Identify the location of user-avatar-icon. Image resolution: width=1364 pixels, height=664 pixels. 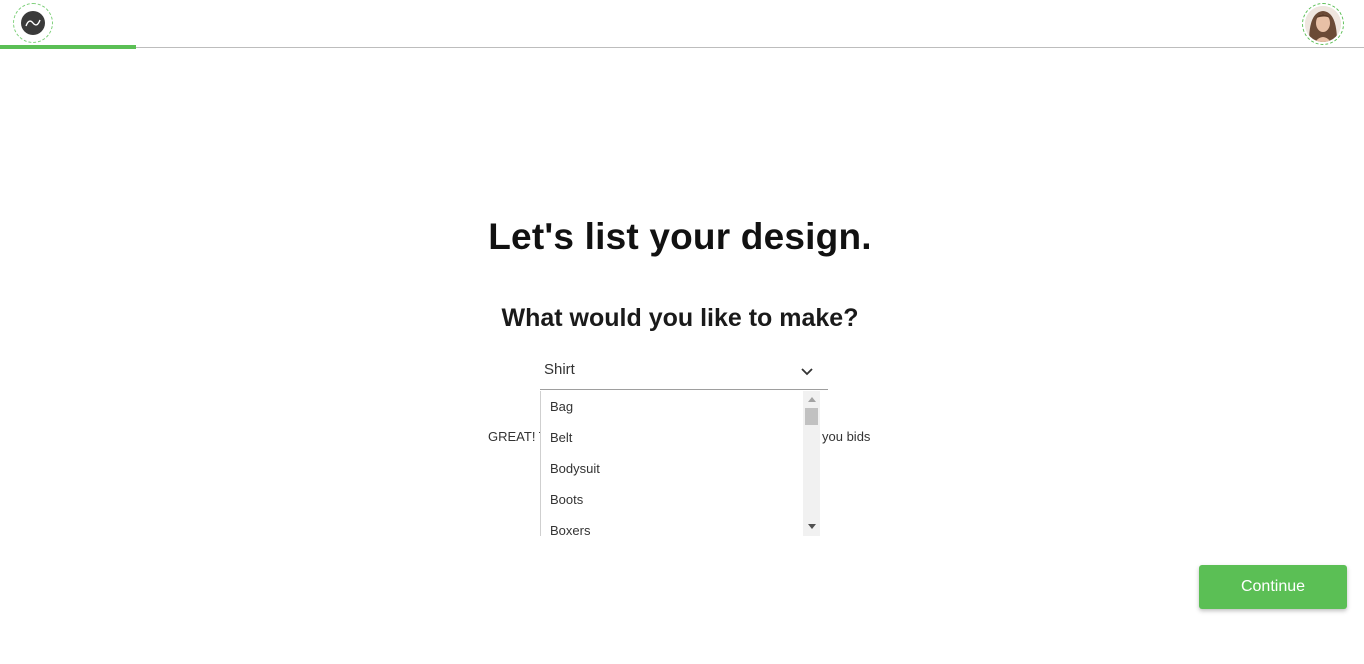
(1323, 24).